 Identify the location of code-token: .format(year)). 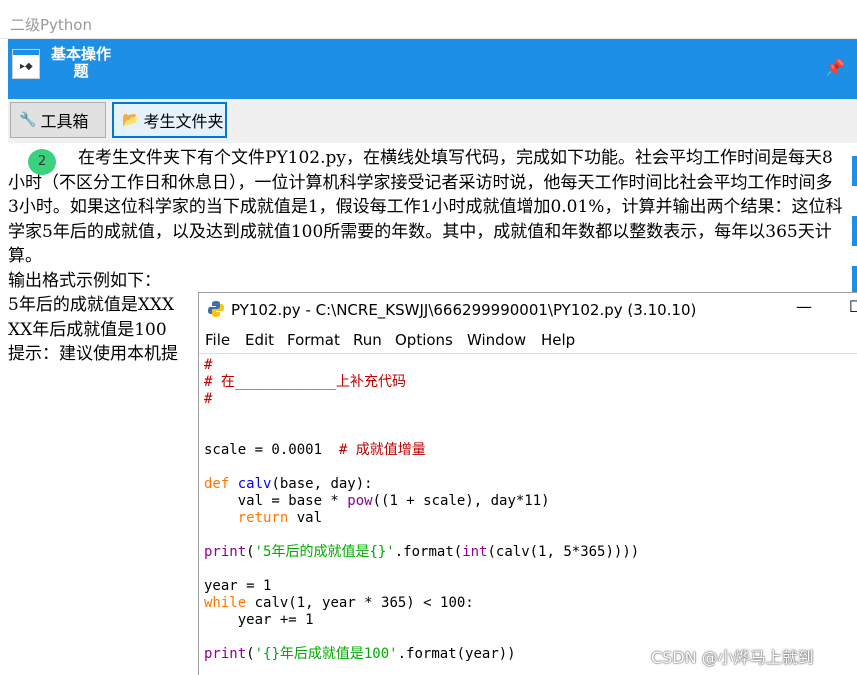
(456, 654).